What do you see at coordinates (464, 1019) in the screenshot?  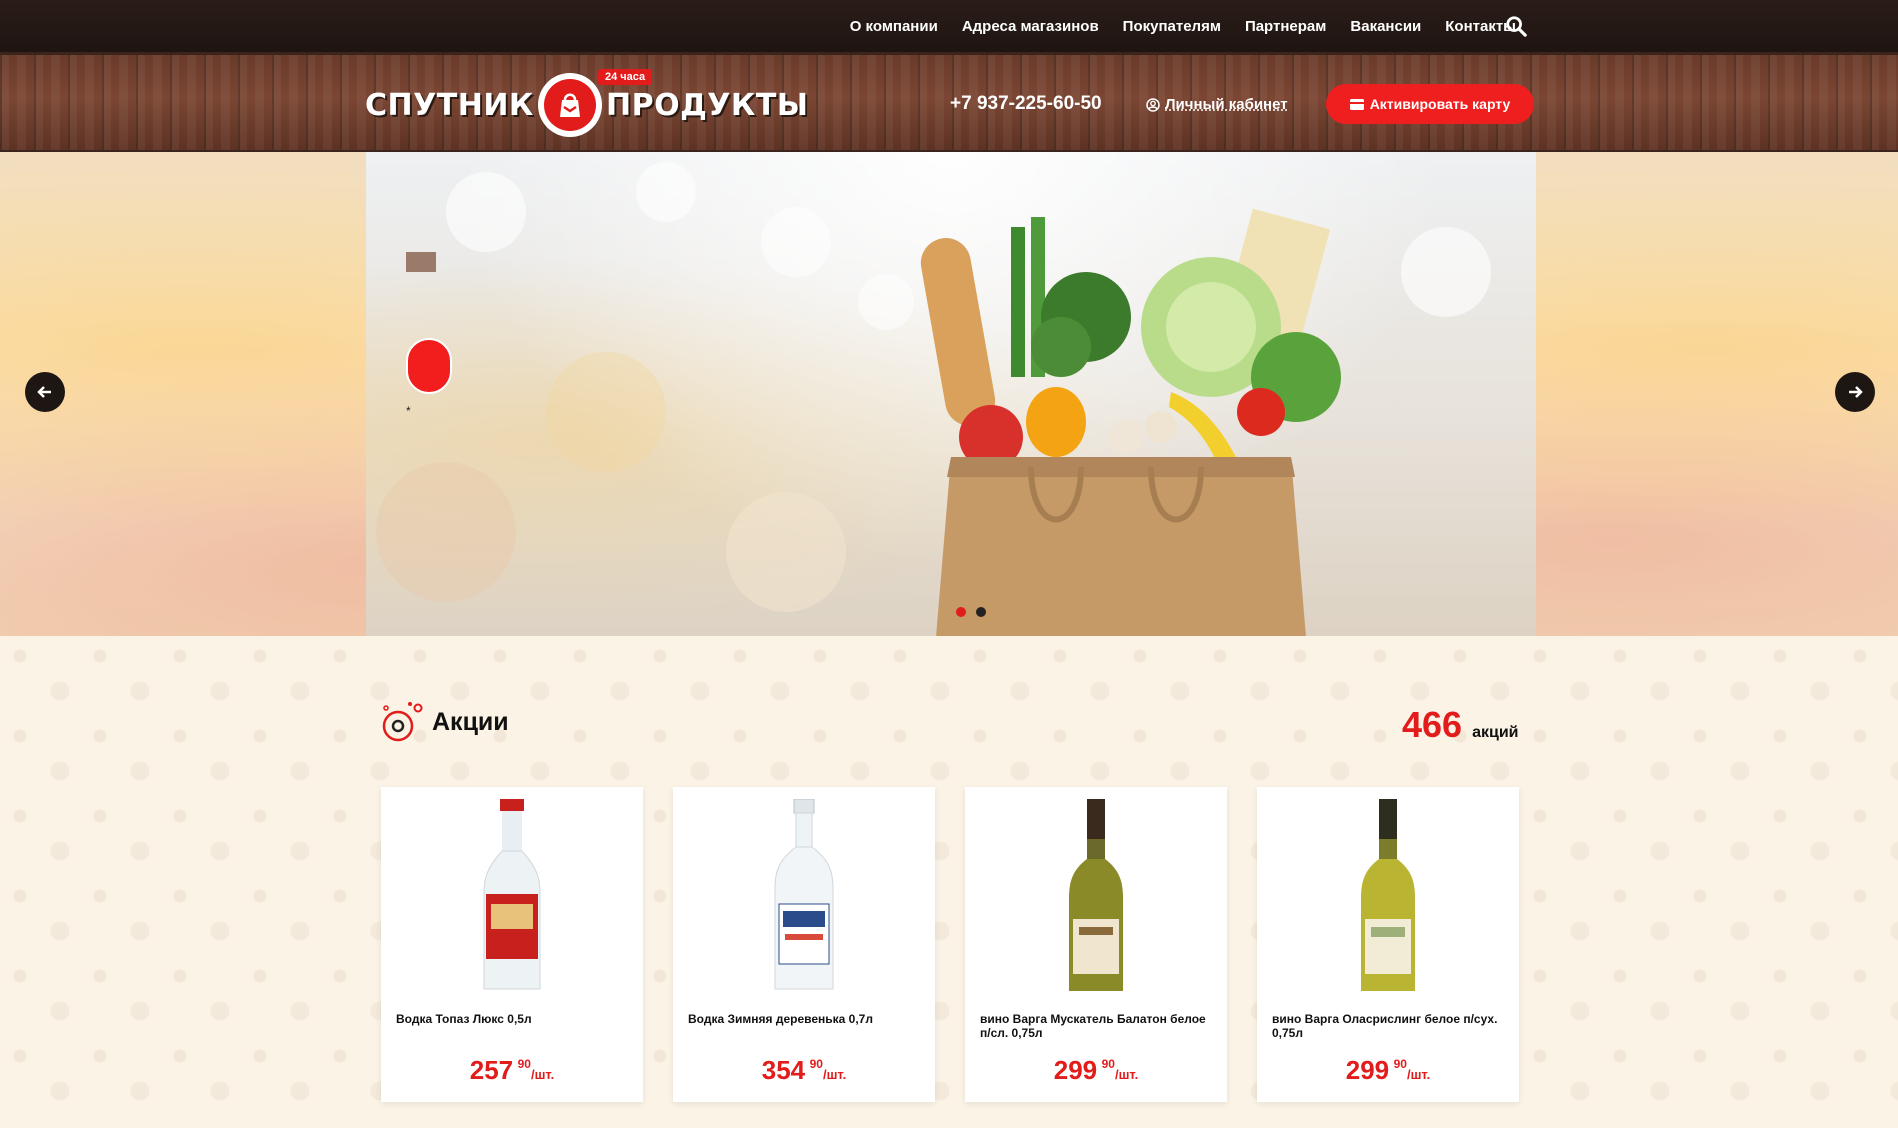 I see `product-name: Водка Топаз Люкс 0,5л` at bounding box center [464, 1019].